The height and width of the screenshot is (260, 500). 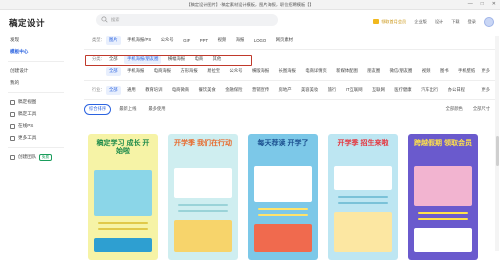 What do you see at coordinates (373, 71) in the screenshot?
I see `filter-subcategory-option: 朋友圈` at bounding box center [373, 71].